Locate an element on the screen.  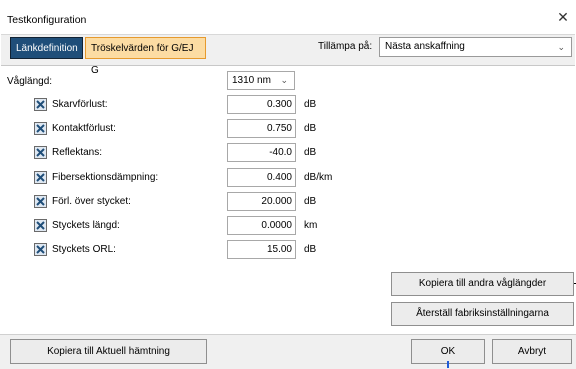
copy-to-current-acquisition-button: Kopiera till Aktuell hämtning is located at coordinates (108, 351).